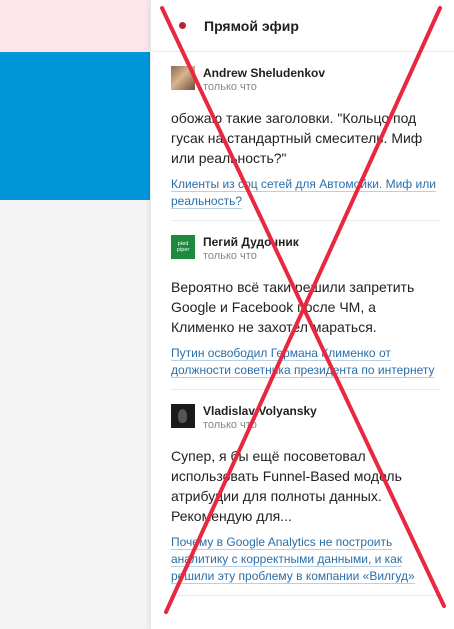 The image size is (454, 629). I want to click on panel-header: Прямой эфир, so click(302, 26).